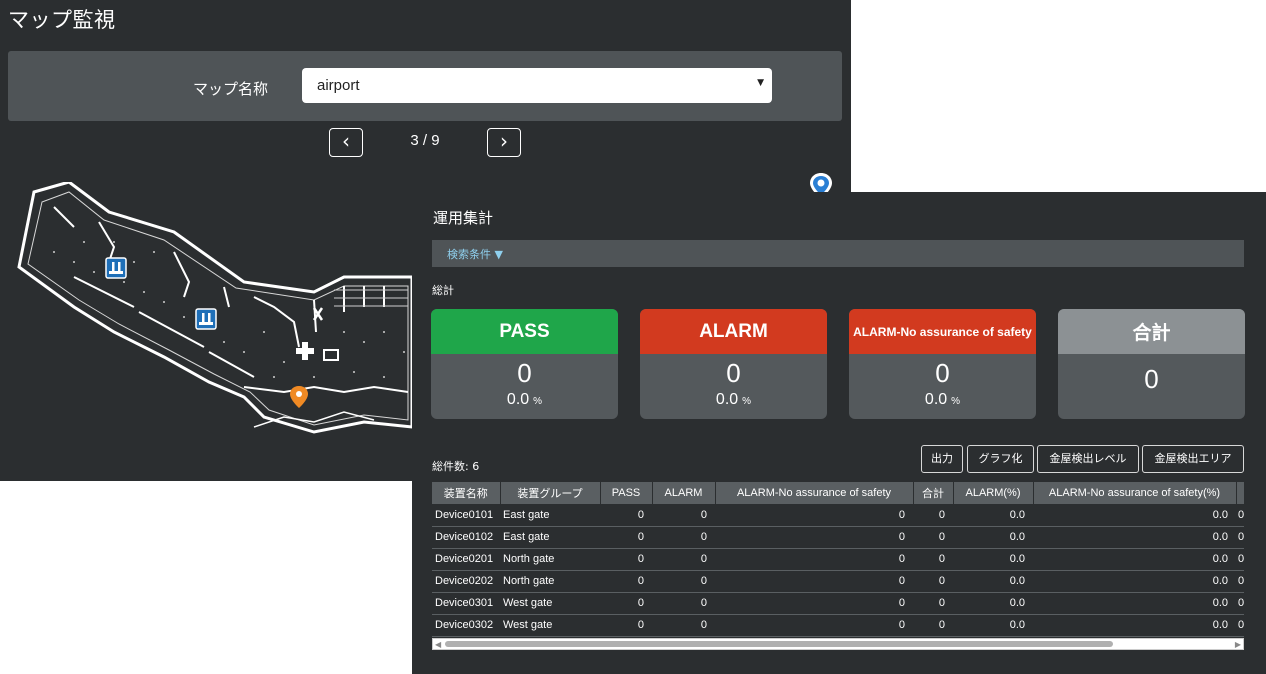  I want to click on alarm-no-safety-card: ALARM-No assurance of safety 0 0.0%, so click(942, 364).